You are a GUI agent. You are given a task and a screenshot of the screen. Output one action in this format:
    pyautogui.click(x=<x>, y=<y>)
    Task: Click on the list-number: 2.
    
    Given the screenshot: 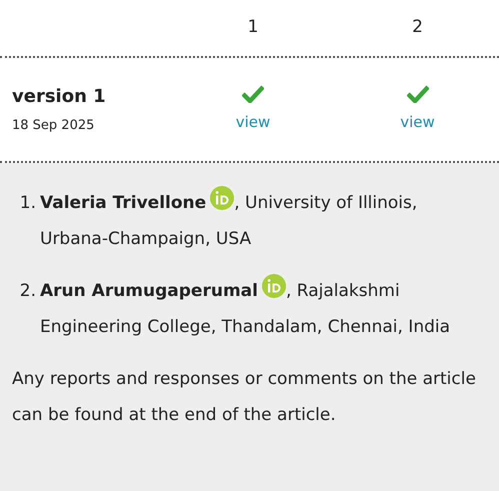 What is the action you would take?
    pyautogui.click(x=28, y=291)
    